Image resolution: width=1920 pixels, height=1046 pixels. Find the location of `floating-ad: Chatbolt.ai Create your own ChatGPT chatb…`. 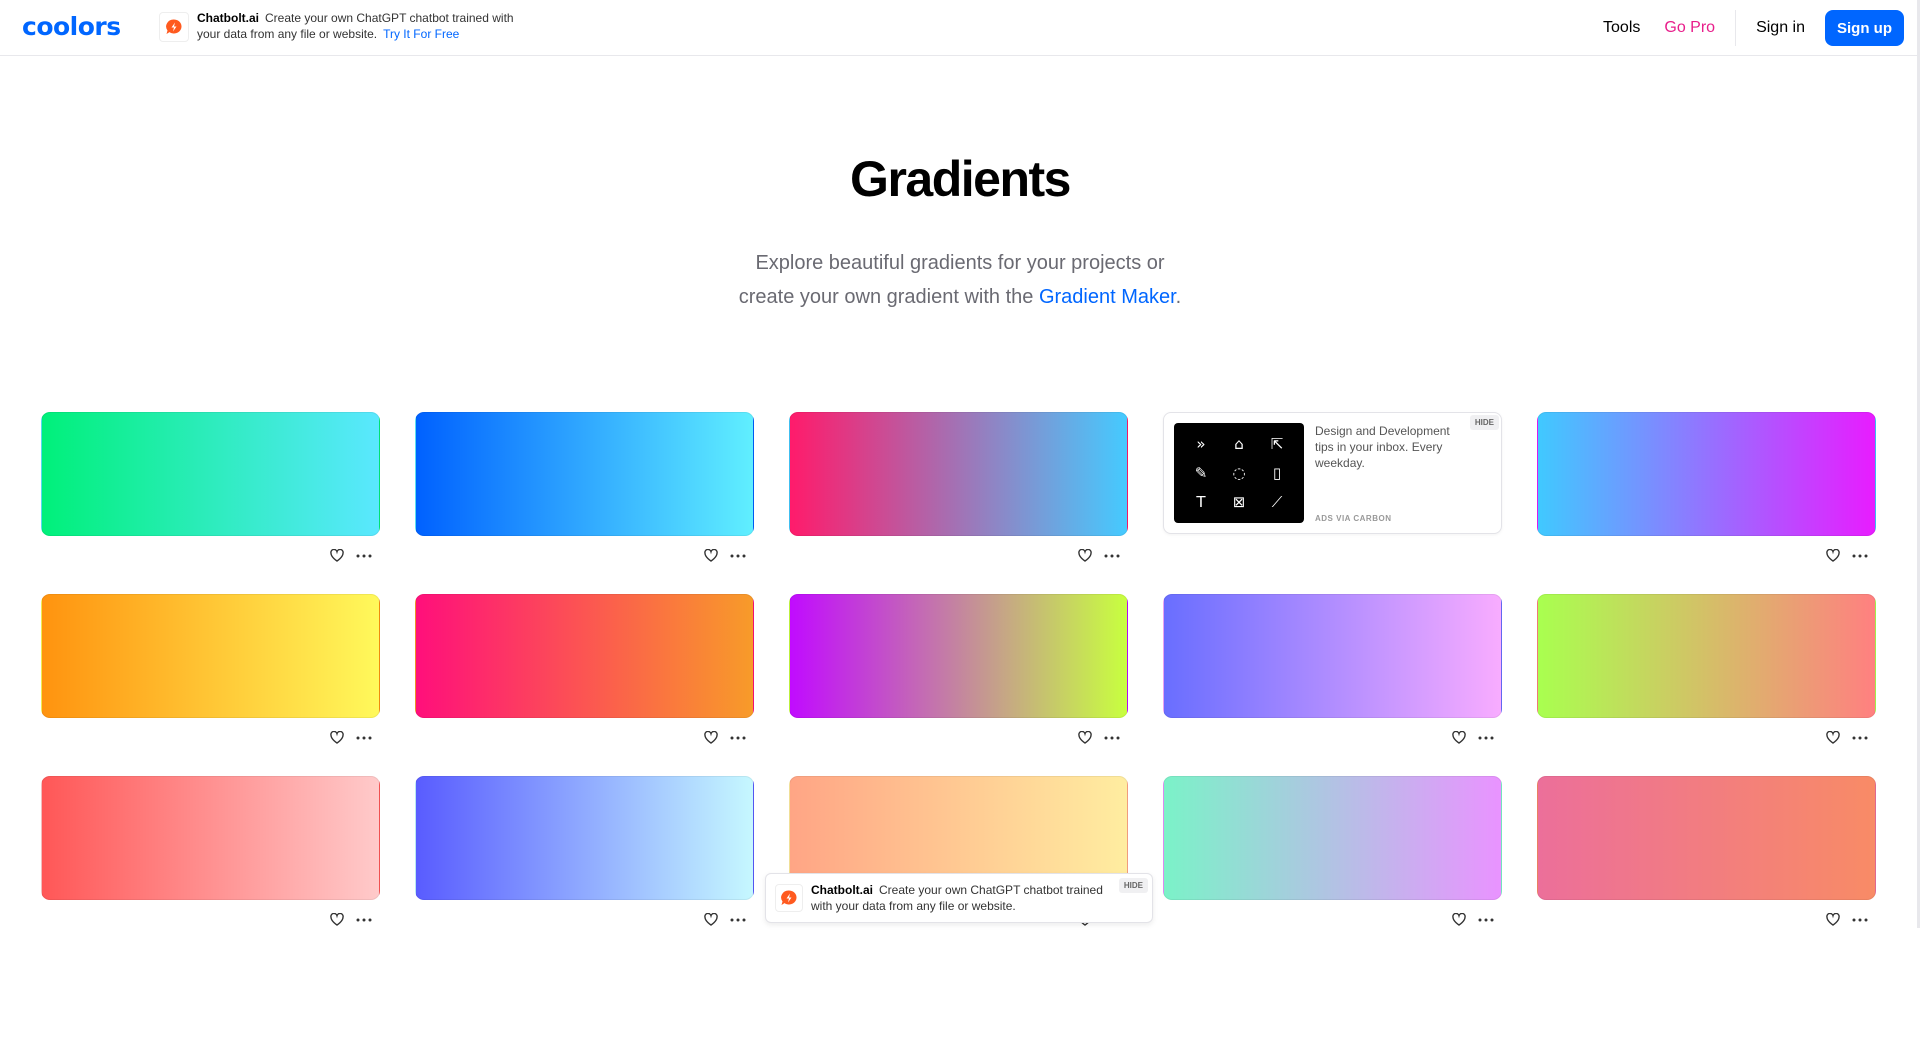

floating-ad: Chatbolt.ai Create your own ChatGPT chatb… is located at coordinates (959, 898).